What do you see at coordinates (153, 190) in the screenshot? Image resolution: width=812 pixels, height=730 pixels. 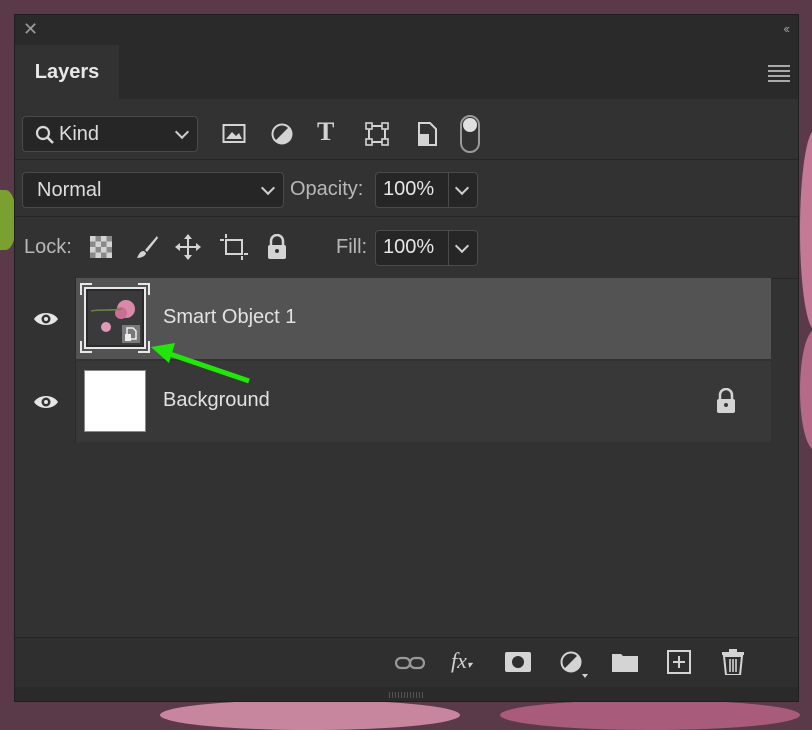 I see `blend-mode-dropdown: Normal` at bounding box center [153, 190].